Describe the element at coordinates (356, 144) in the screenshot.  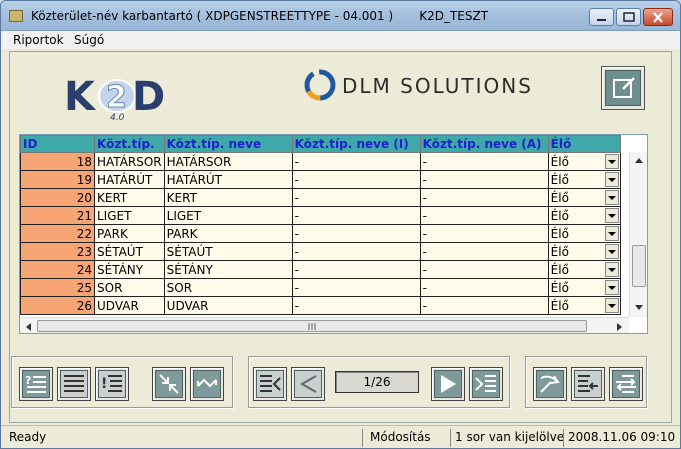
I see `col-header-name-i: Közt.típ. neve (I)` at that location.